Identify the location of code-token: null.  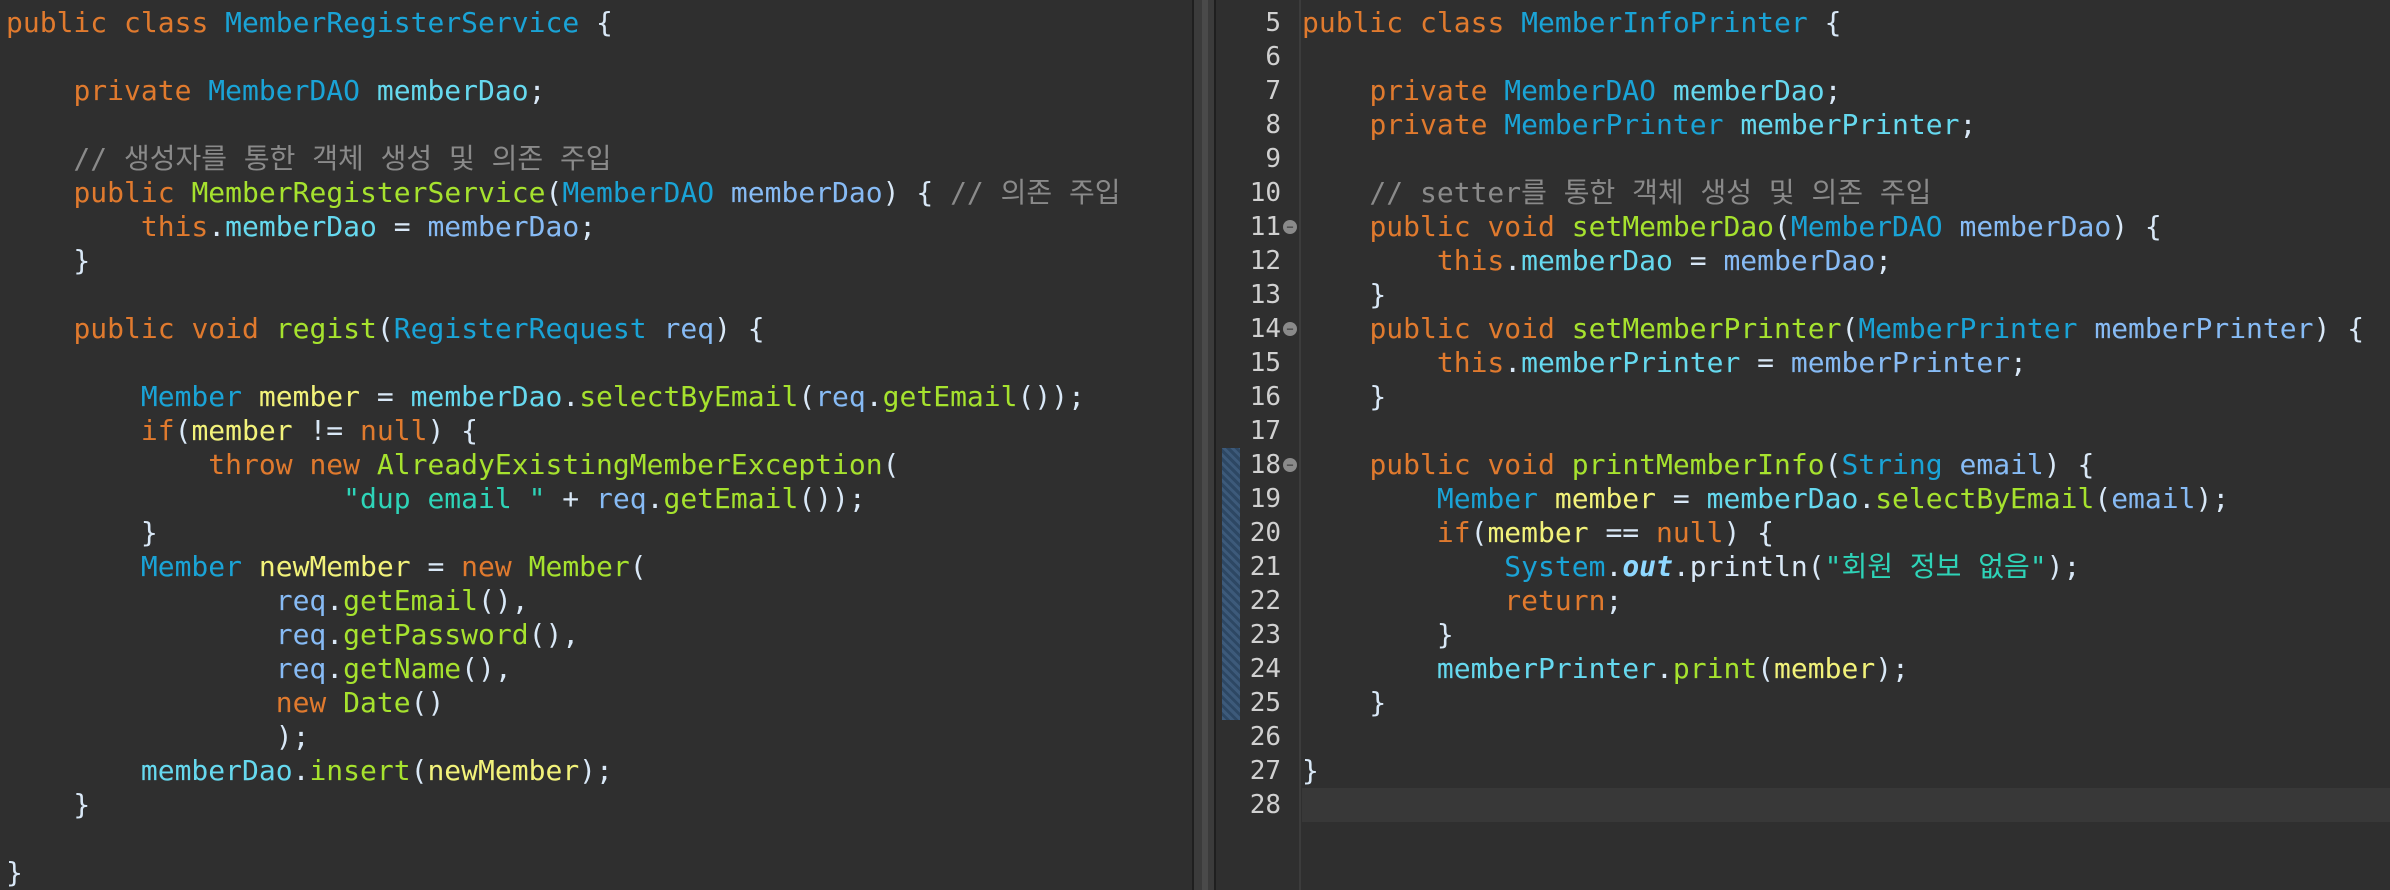
(1690, 532).